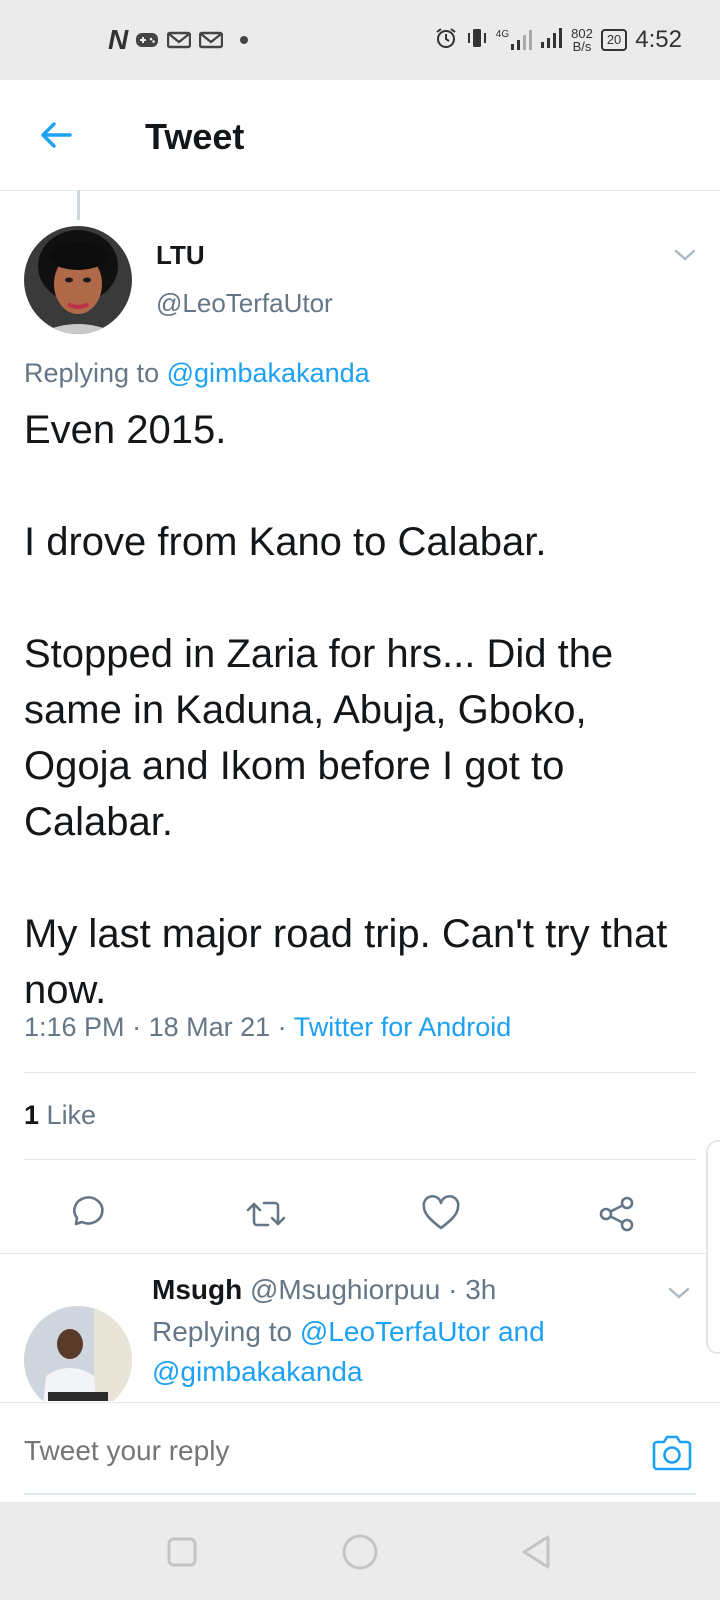 This screenshot has height=1600, width=720. Describe the element at coordinates (74, 1027) in the screenshot. I see `tweet-time: 1:16 PM` at that location.